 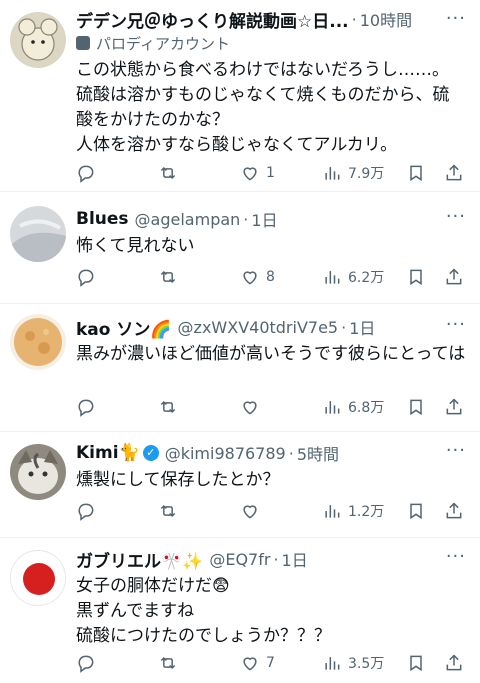 I want to click on timestamp: 5時間, so click(x=318, y=453).